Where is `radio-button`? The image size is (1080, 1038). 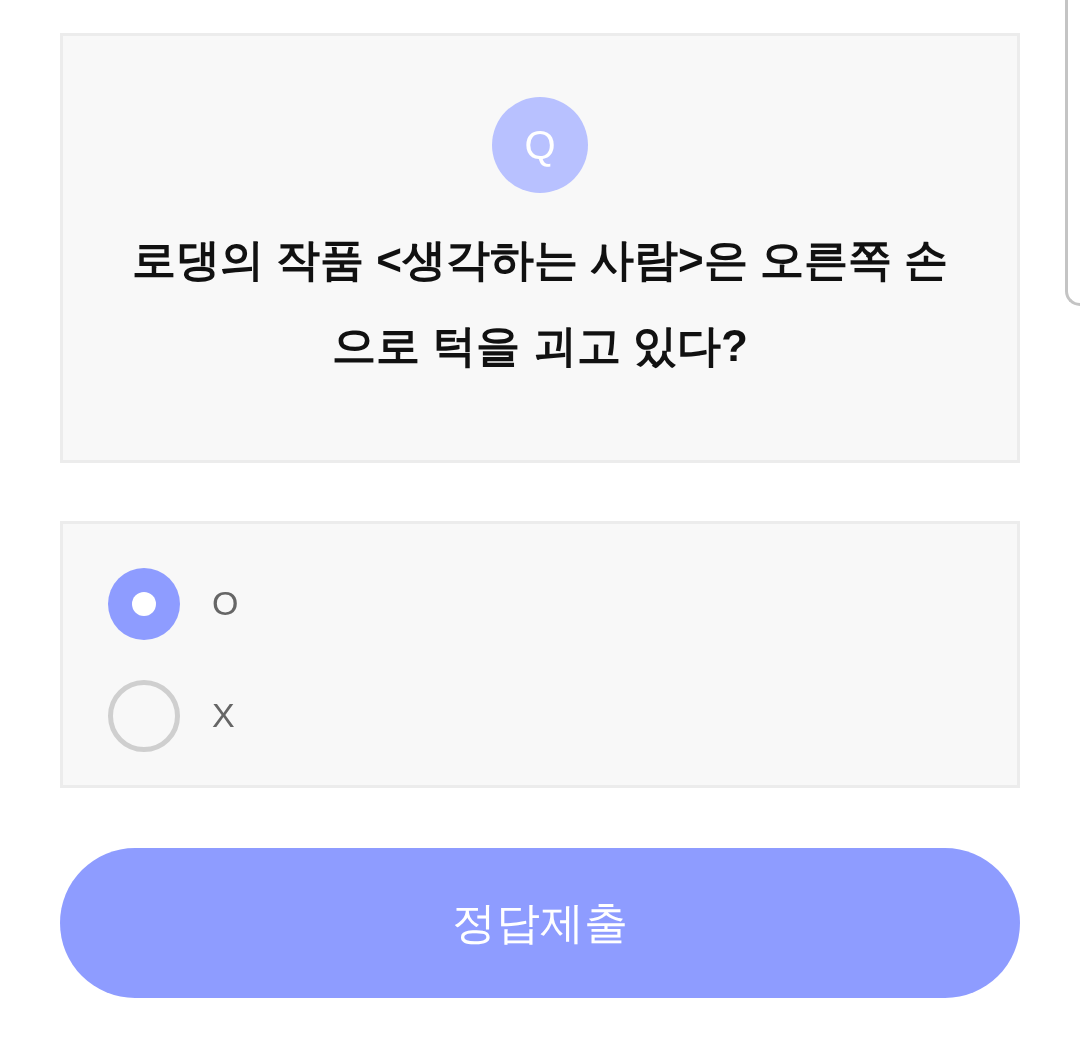
radio-button is located at coordinates (144, 715).